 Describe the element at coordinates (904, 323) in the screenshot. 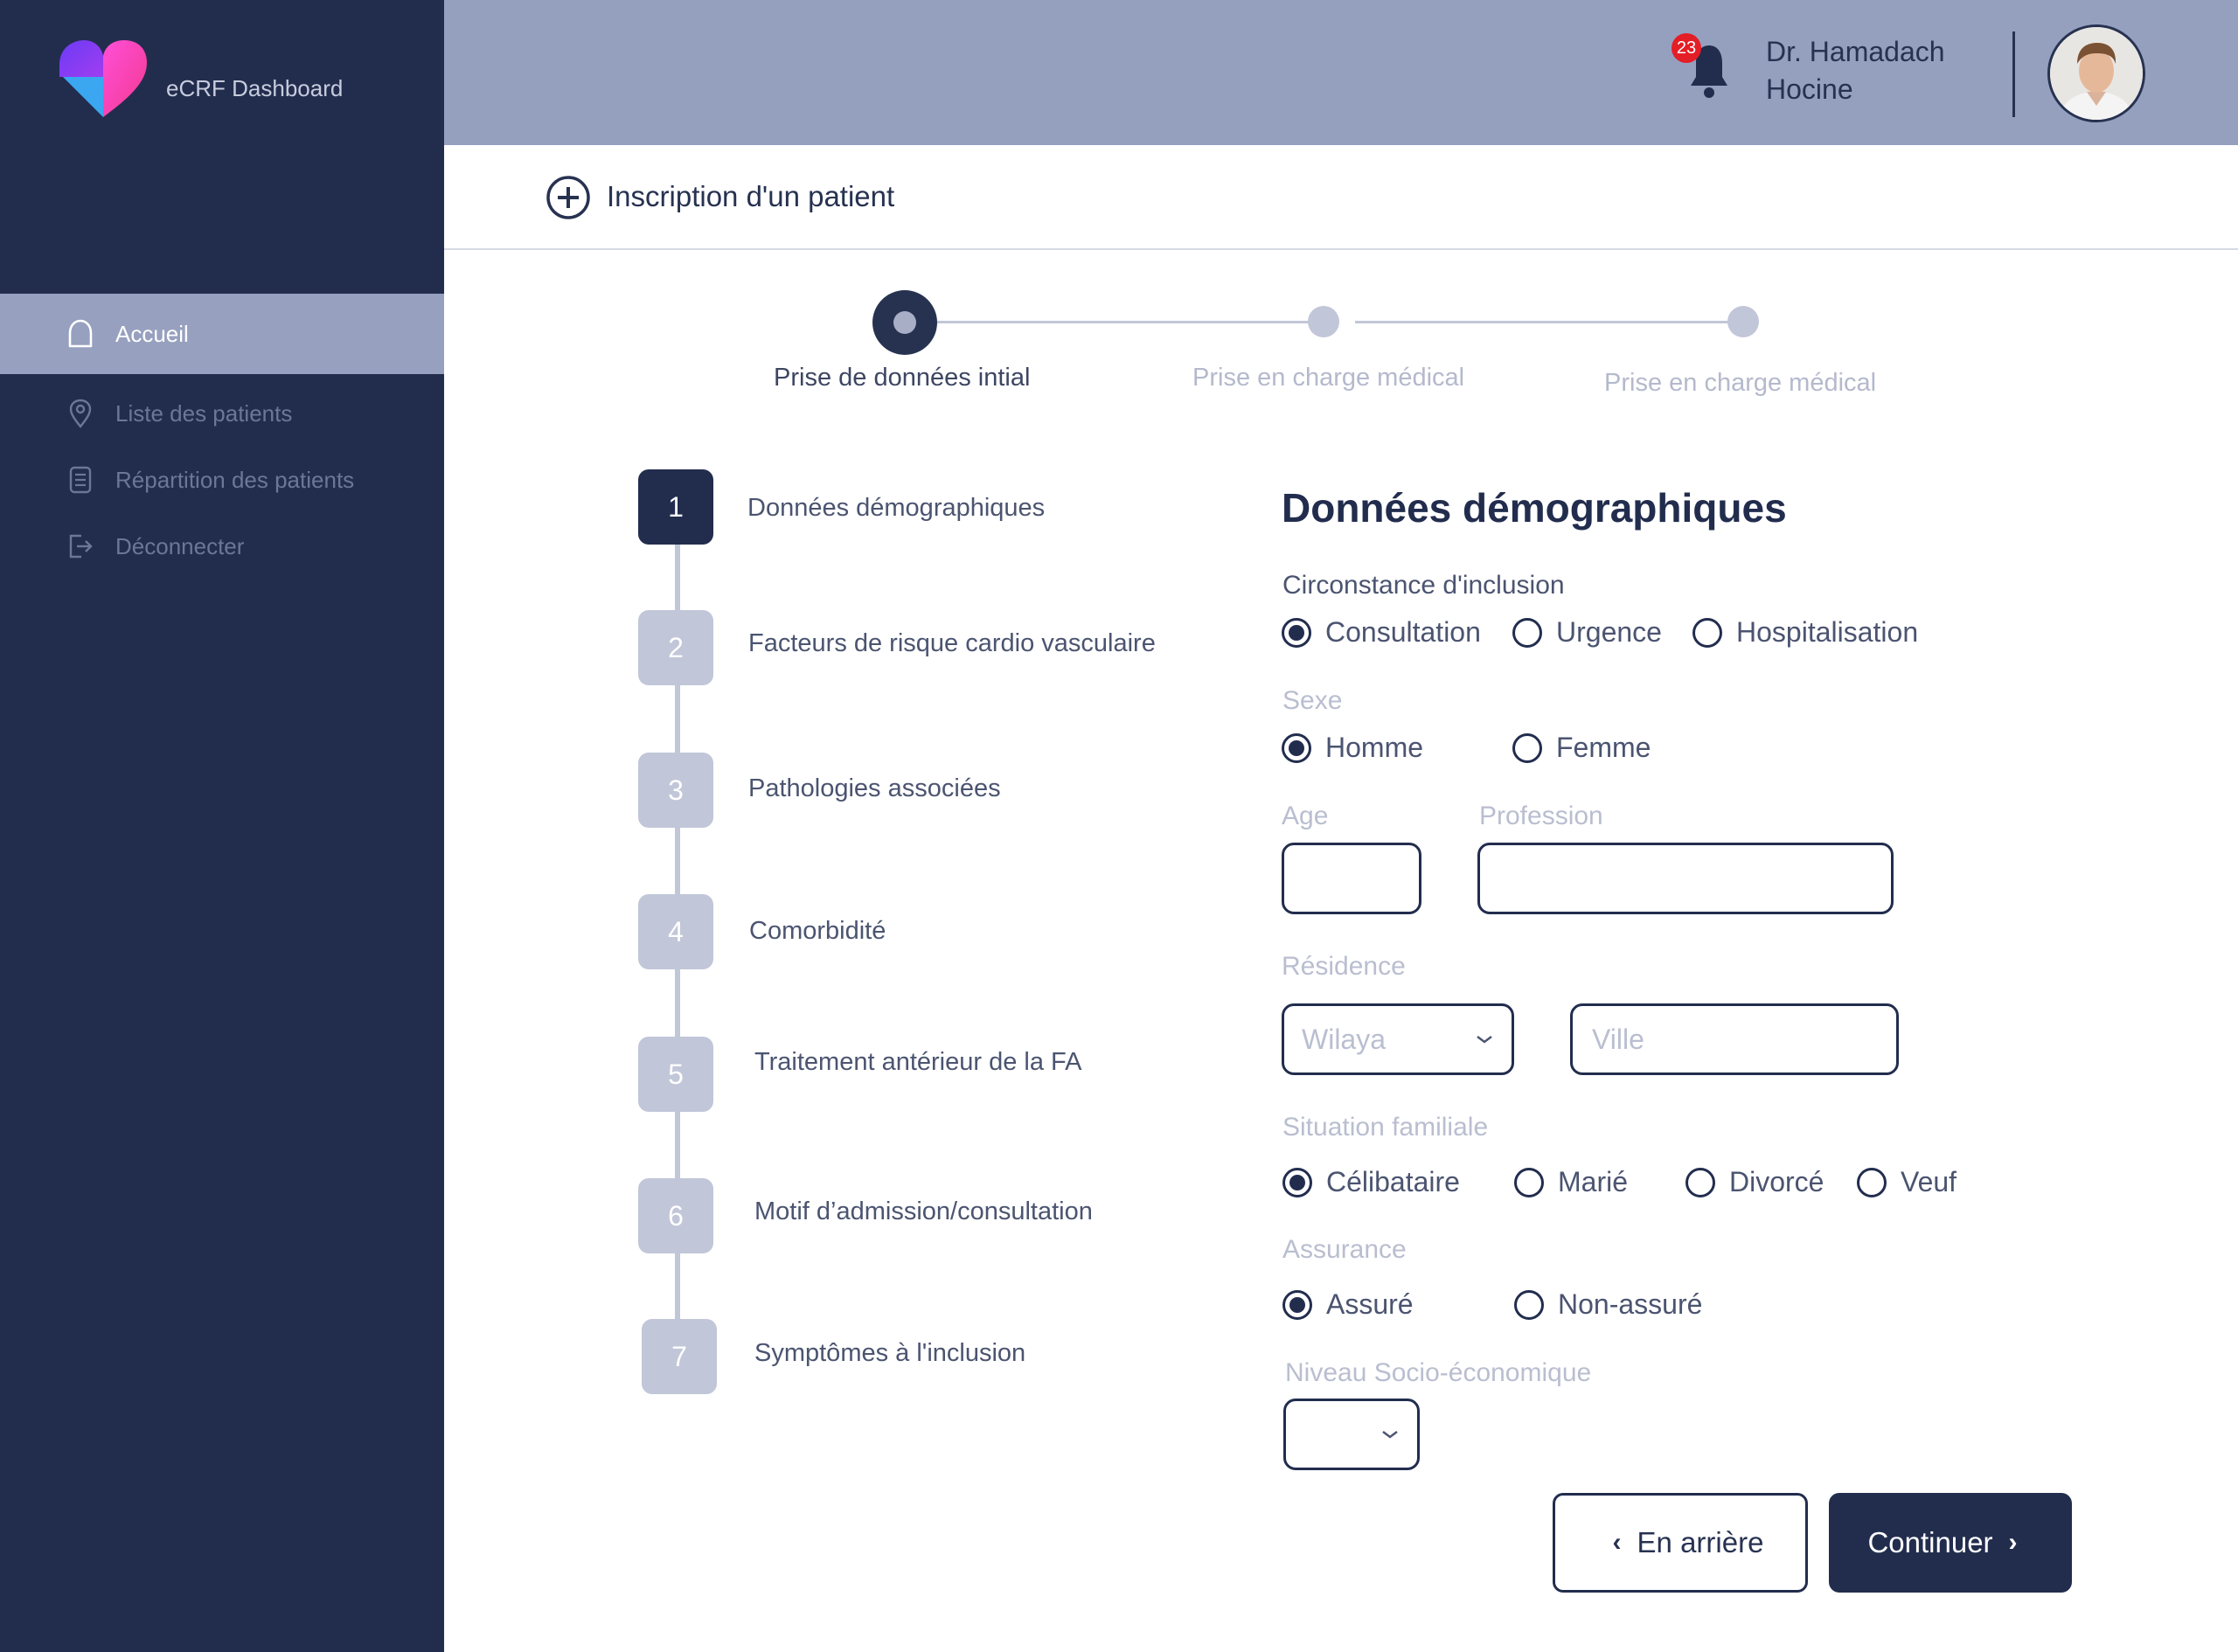

I see `stepper-dot-active` at that location.